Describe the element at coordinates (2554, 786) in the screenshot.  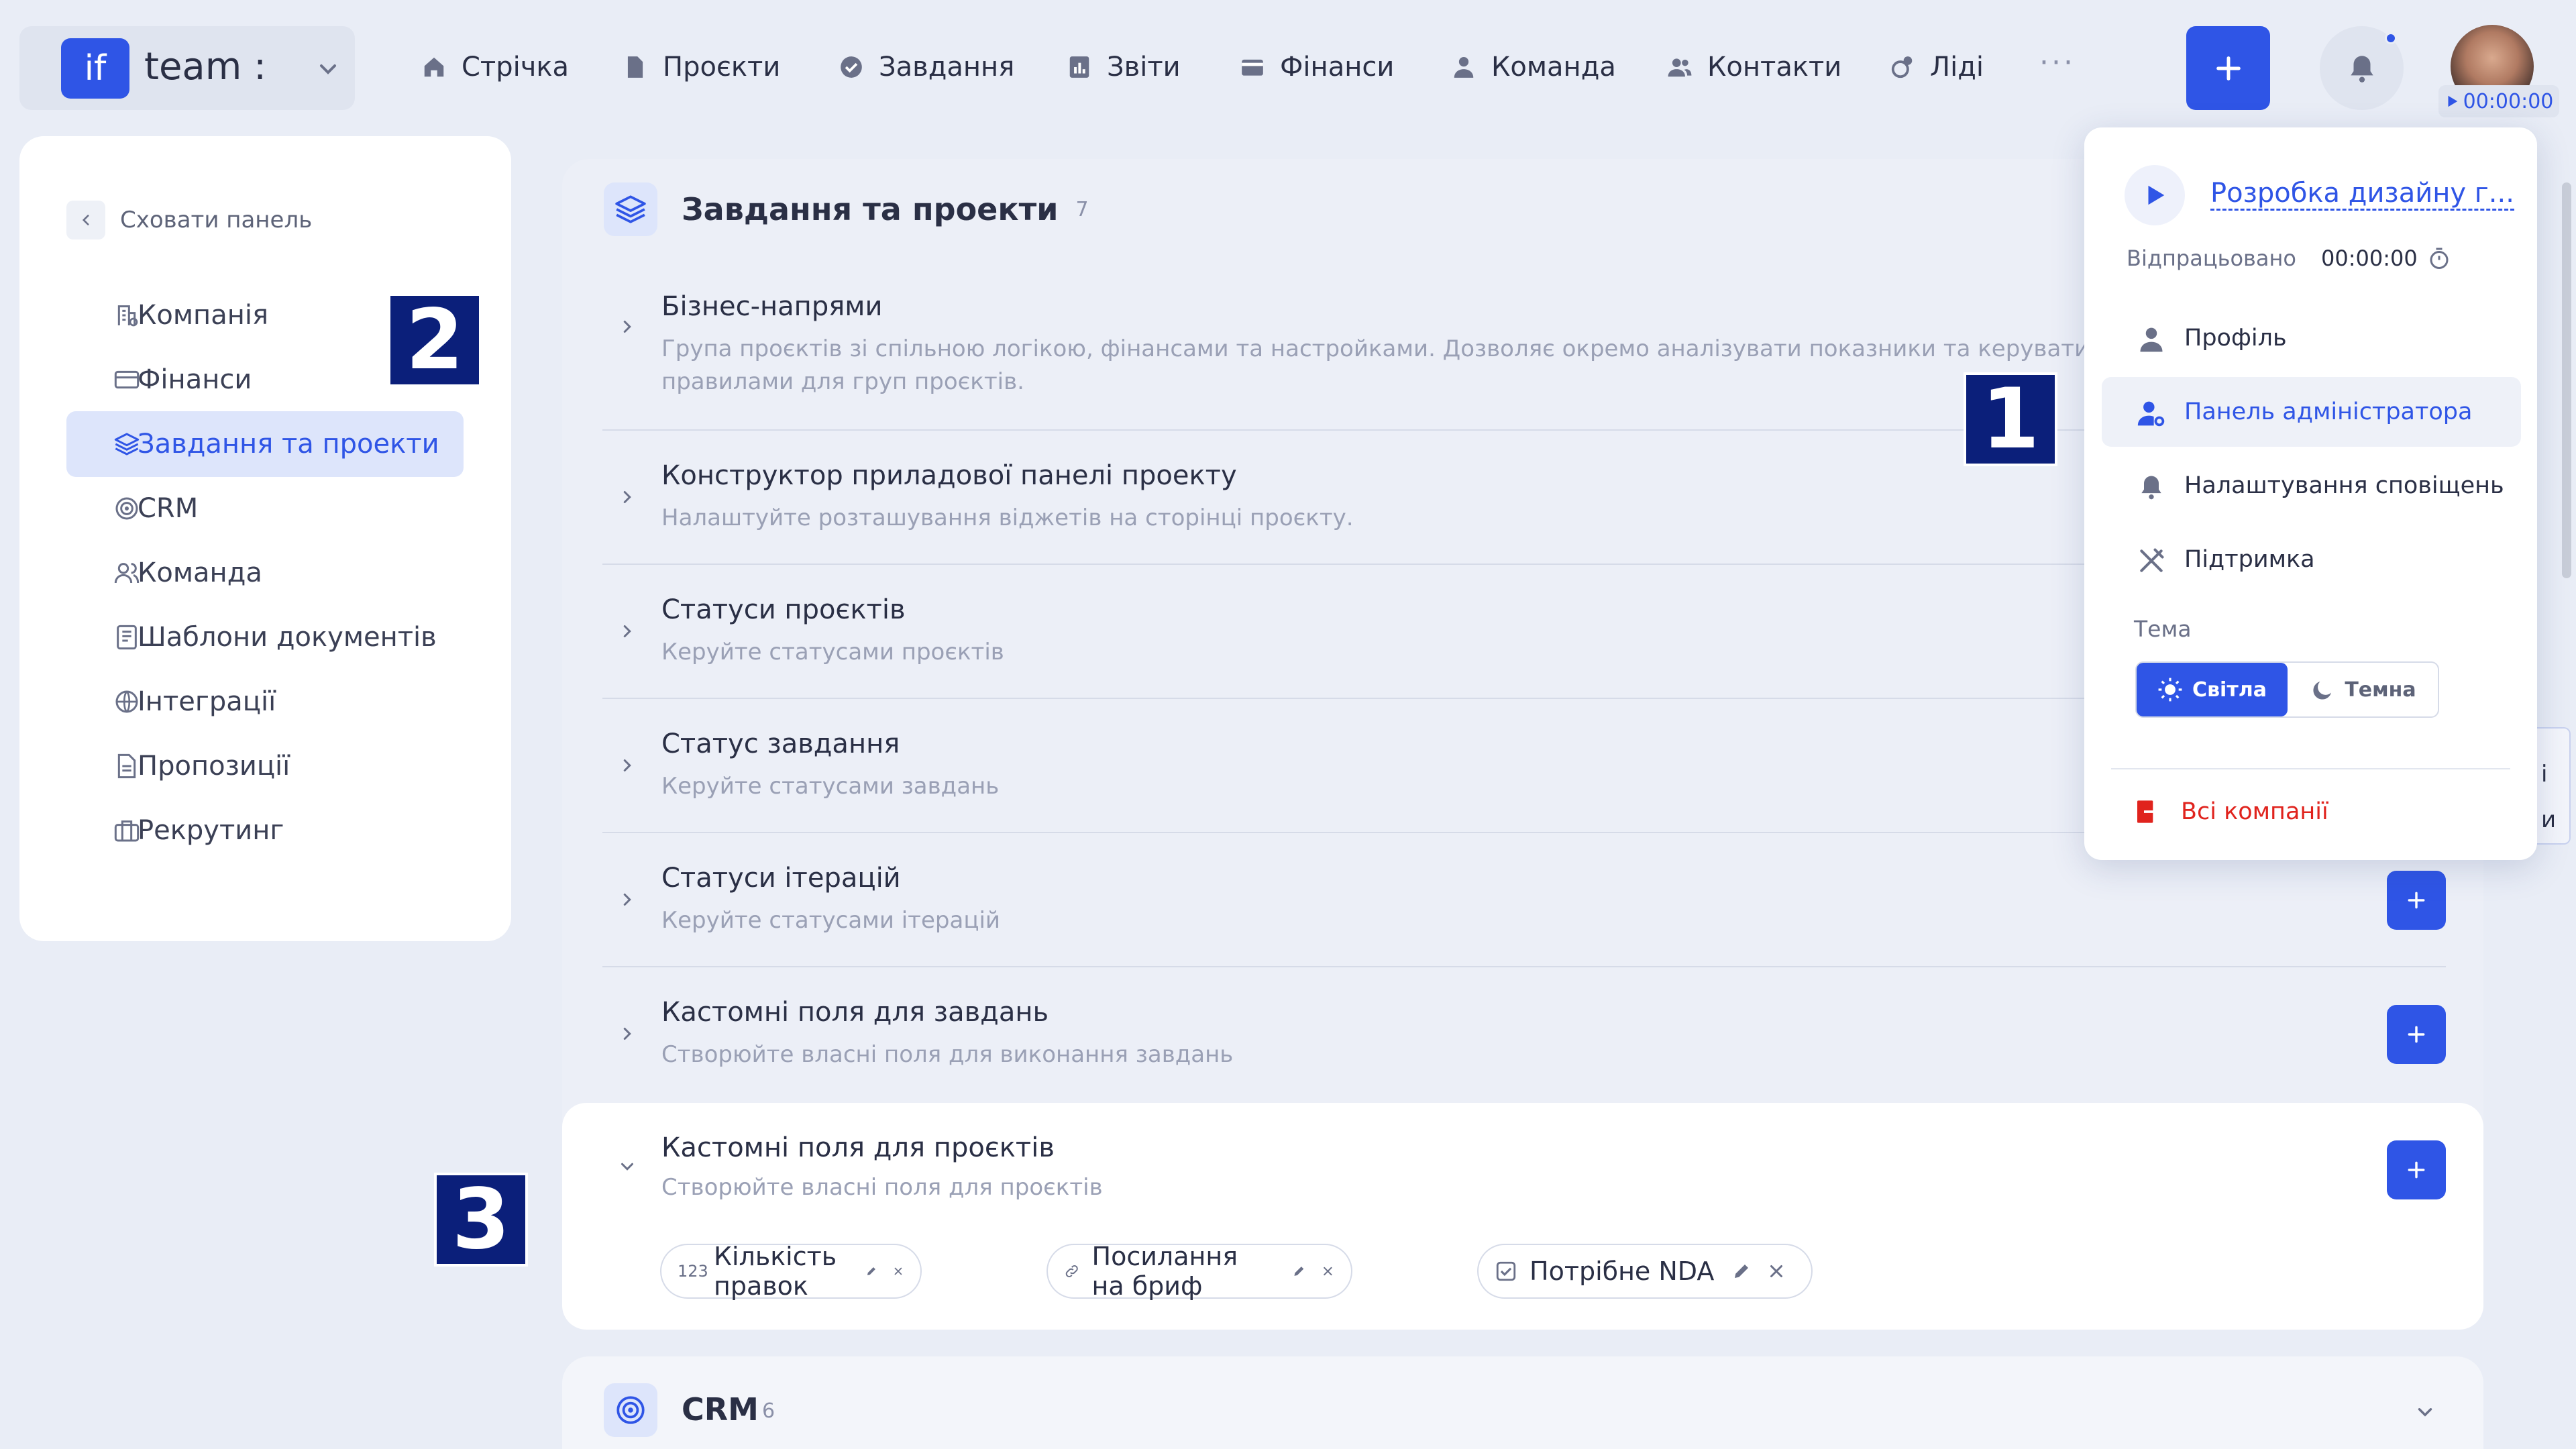
I see `hidden-panel-peek: і и` at that location.